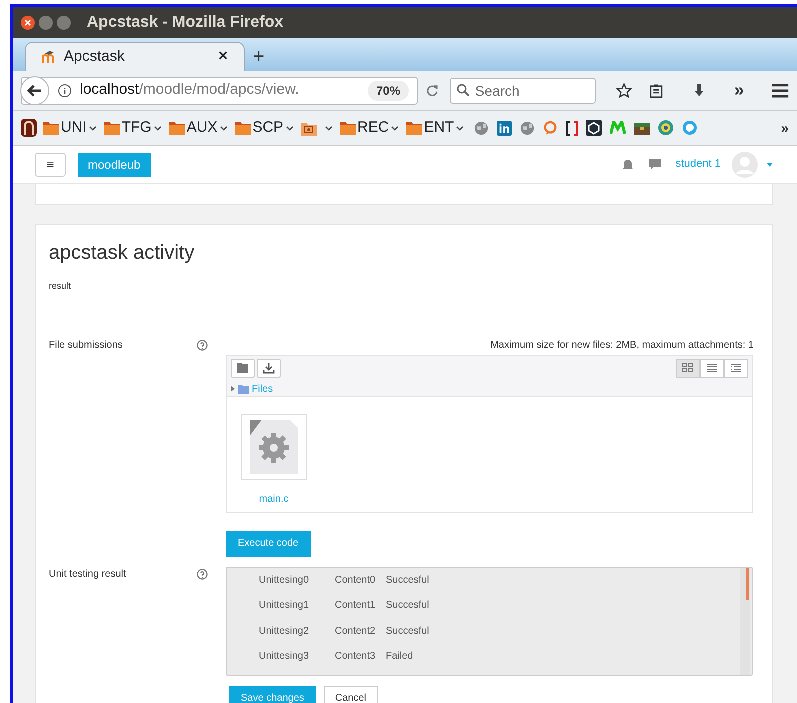 This screenshot has height=703, width=797. Describe the element at coordinates (572, 128) in the screenshot. I see `brackets-icon` at that location.